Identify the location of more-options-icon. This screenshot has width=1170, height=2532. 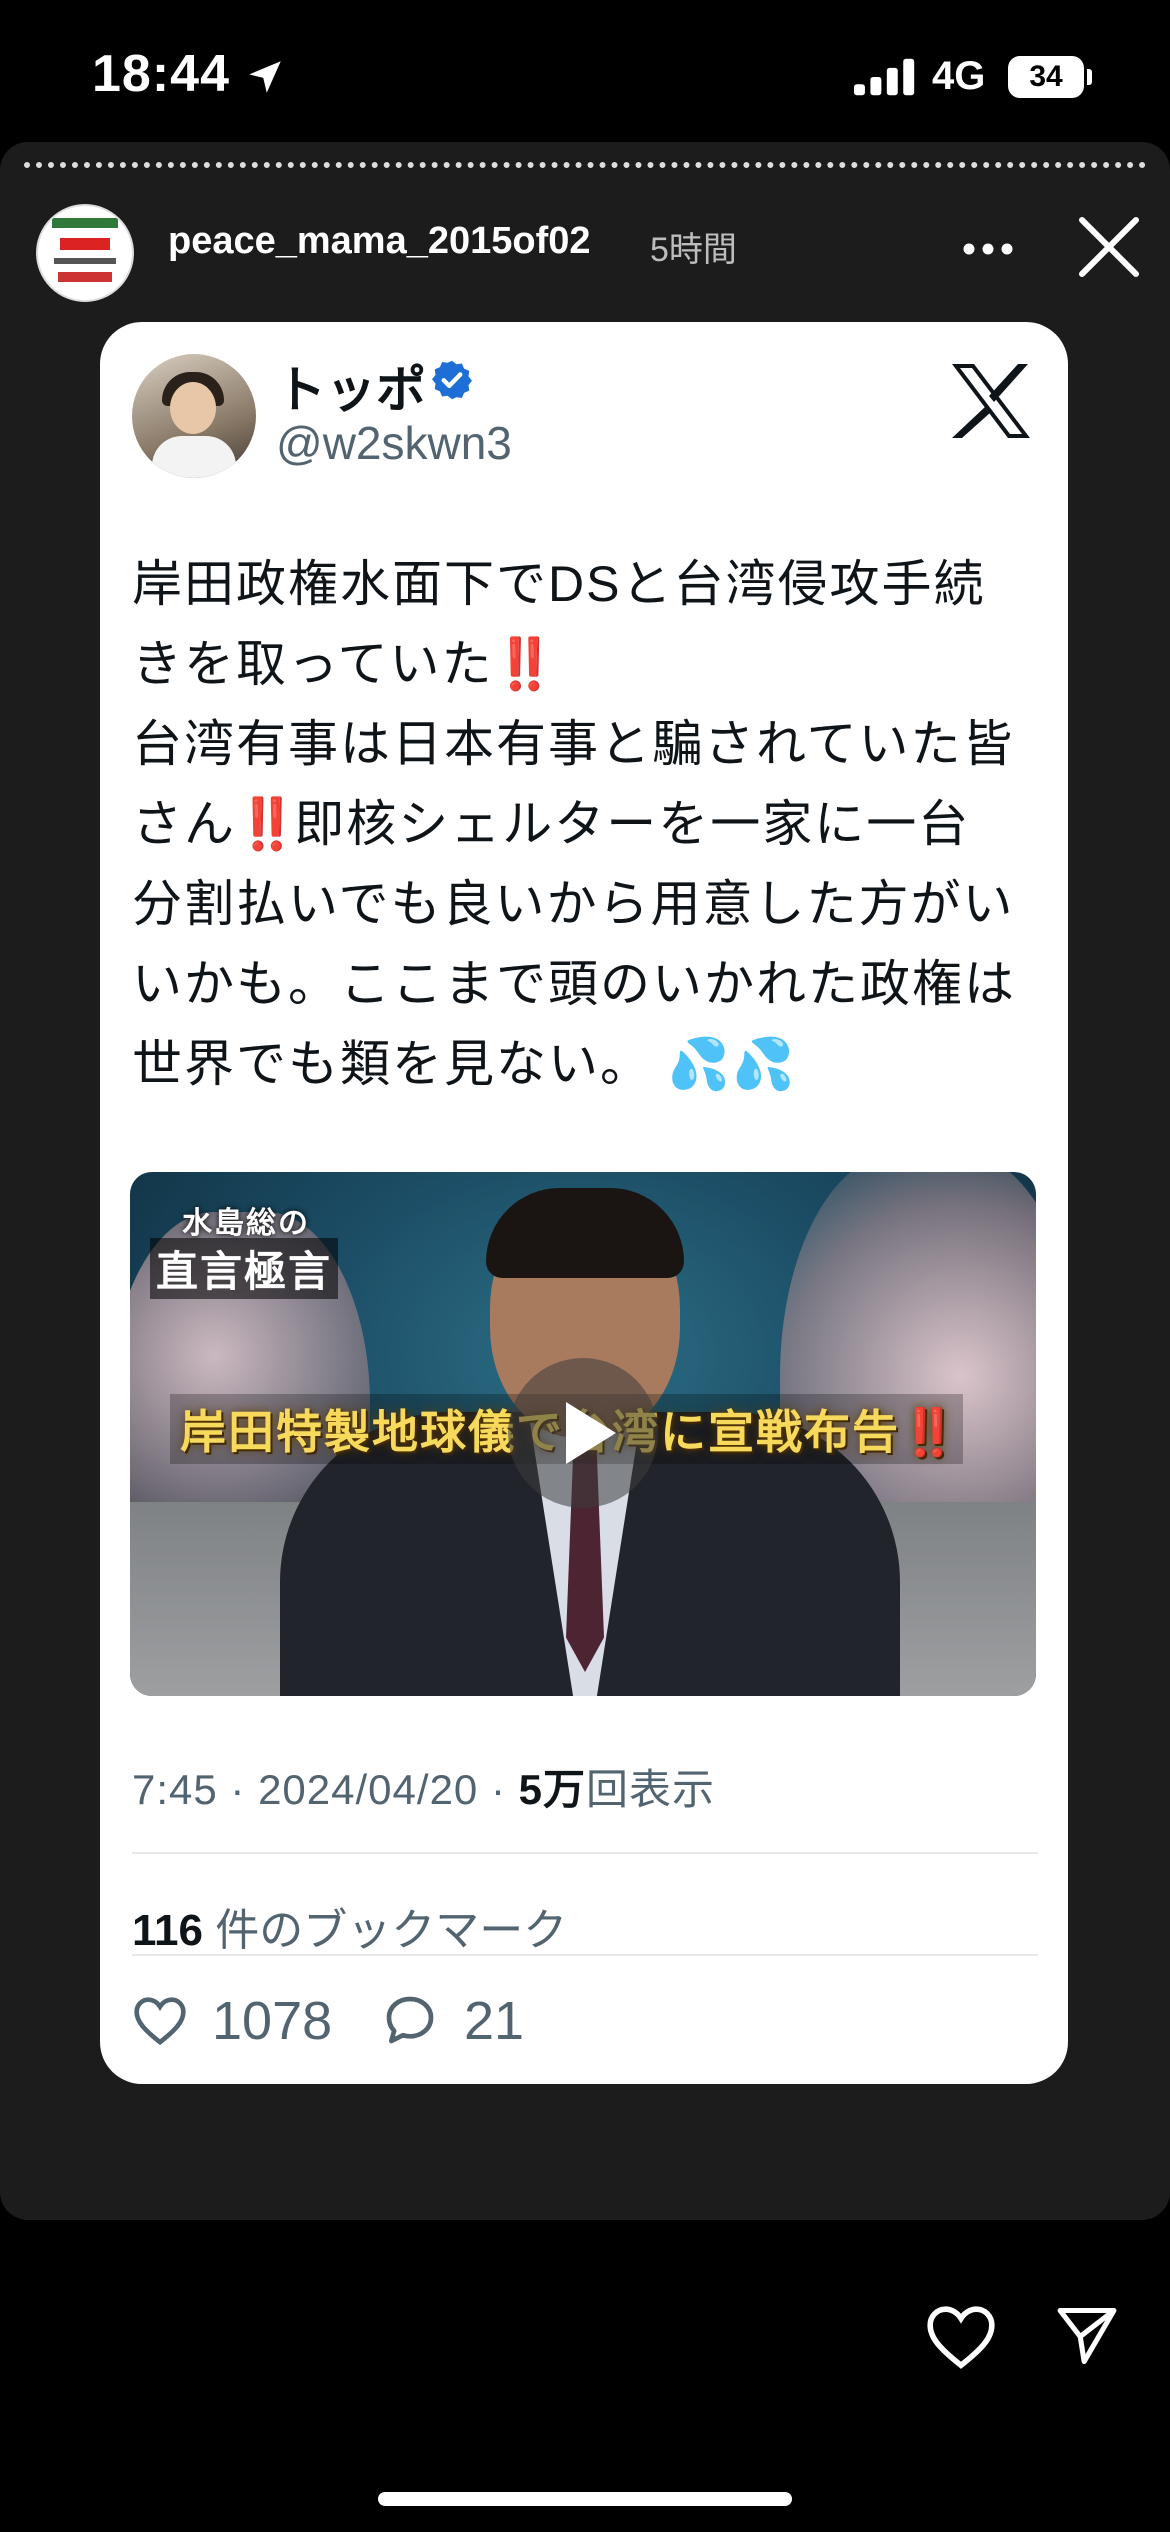
(988, 249).